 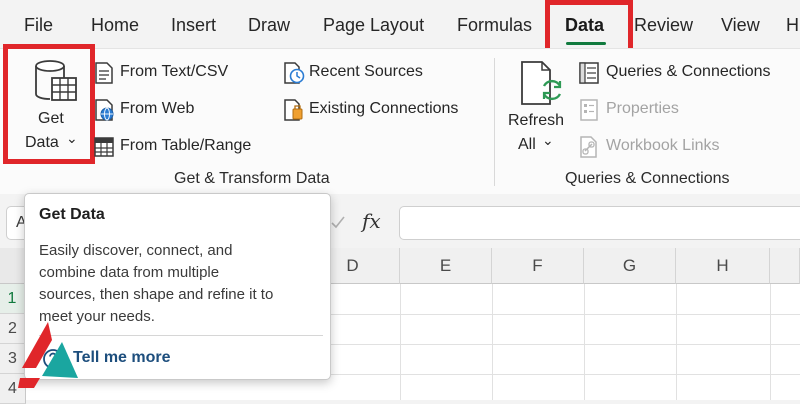 I want to click on tab-insert: Insert, so click(x=193, y=25).